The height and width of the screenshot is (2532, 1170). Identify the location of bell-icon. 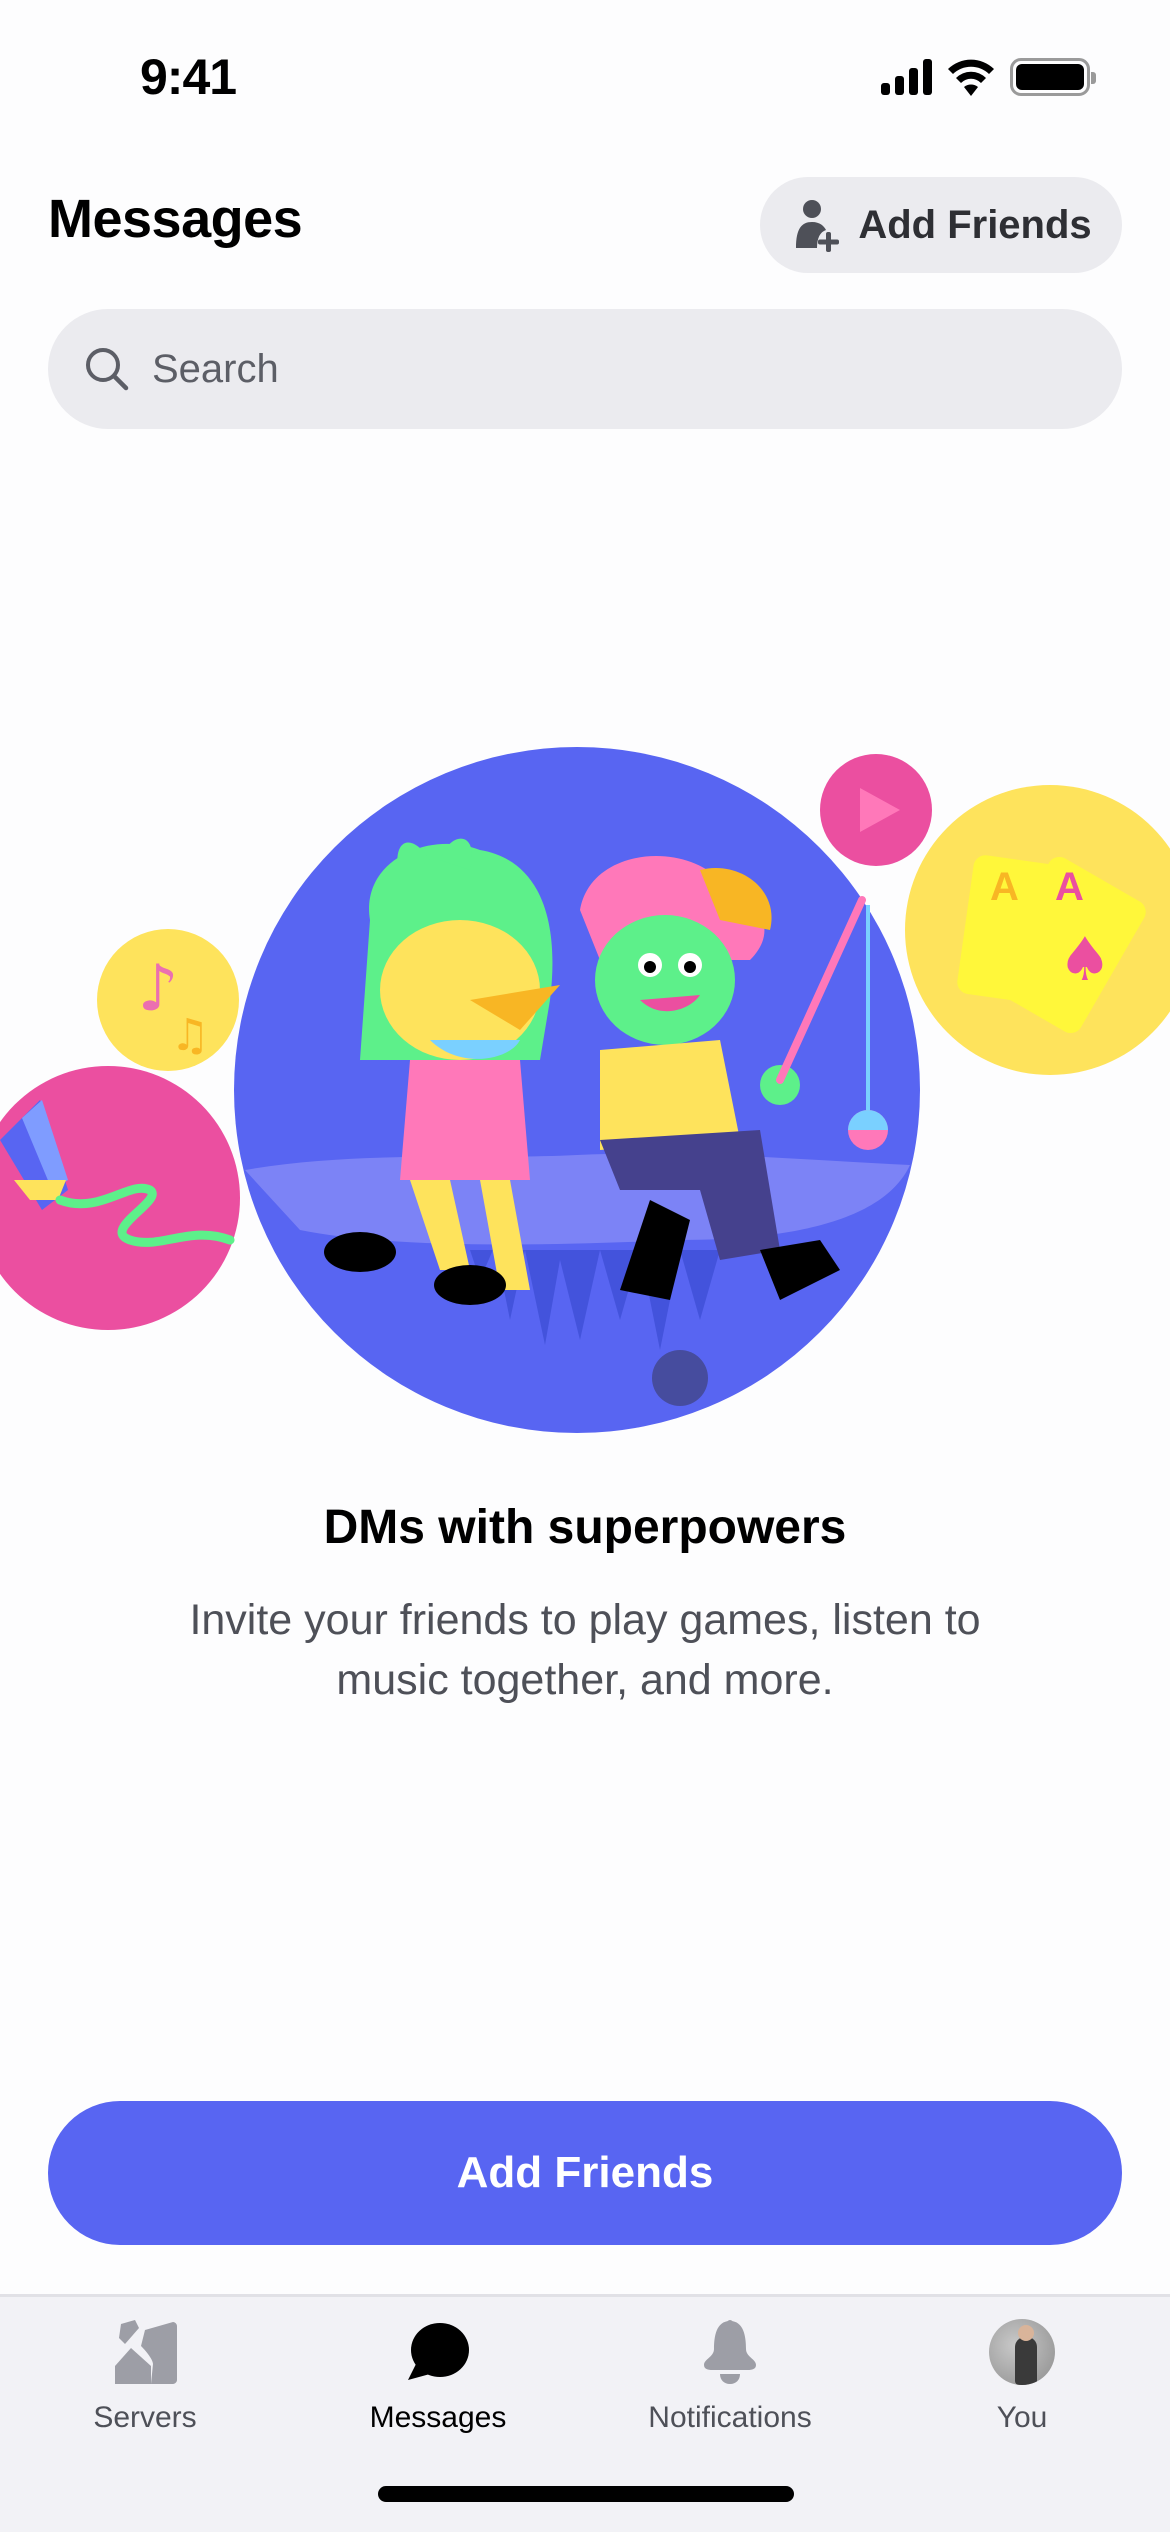
(730, 2352).